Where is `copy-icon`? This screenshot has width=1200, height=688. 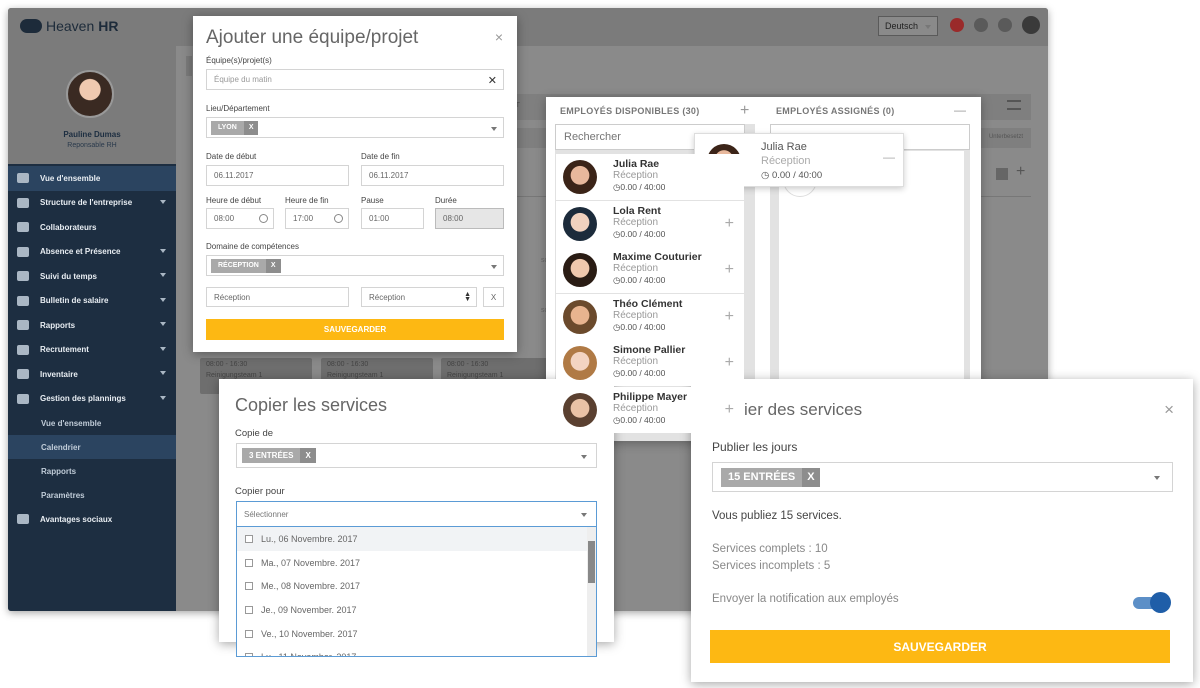 copy-icon is located at coordinates (1002, 174).